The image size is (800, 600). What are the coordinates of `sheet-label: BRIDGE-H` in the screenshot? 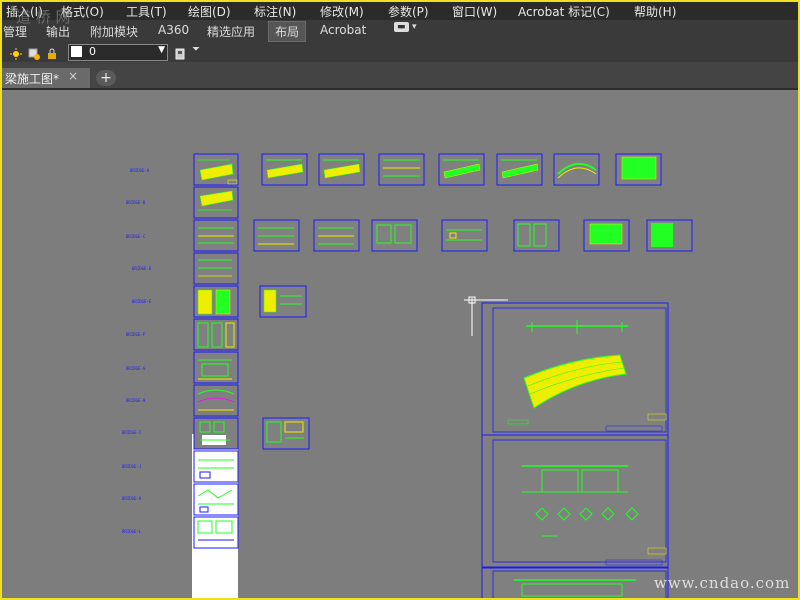 It's located at (136, 400).